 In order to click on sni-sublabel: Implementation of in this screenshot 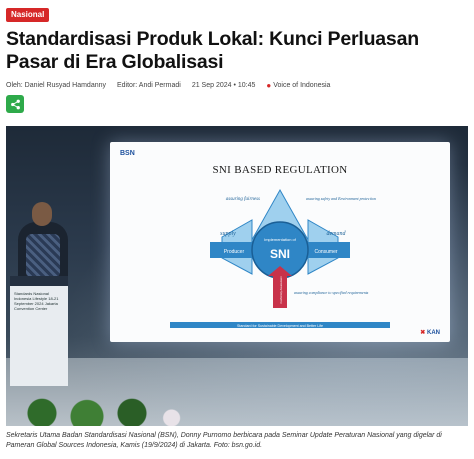, I will do `click(280, 239)`.